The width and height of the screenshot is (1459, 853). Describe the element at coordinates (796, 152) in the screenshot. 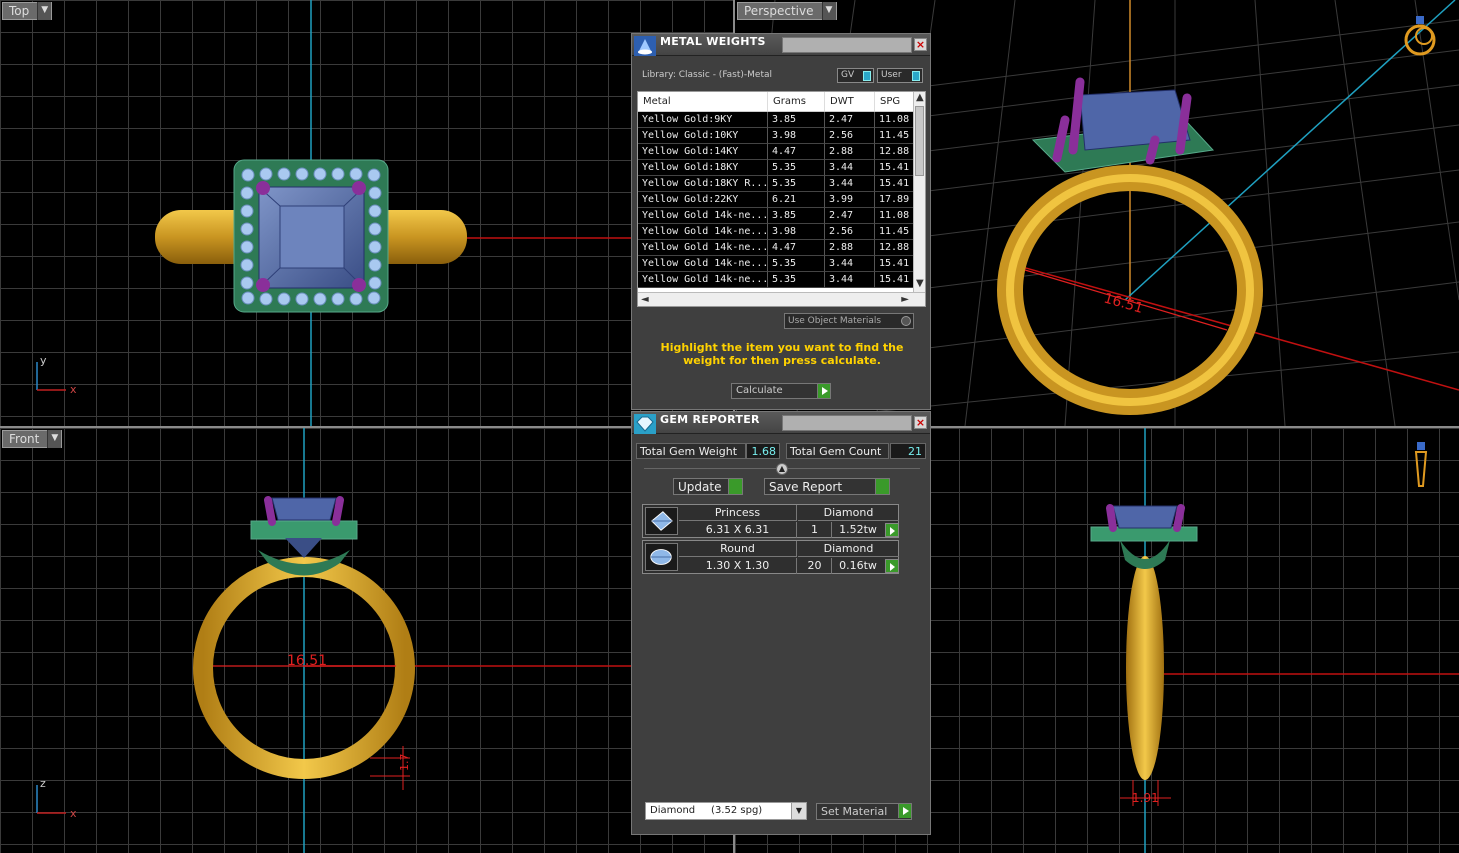

I see `table-cell: 4.47` at that location.